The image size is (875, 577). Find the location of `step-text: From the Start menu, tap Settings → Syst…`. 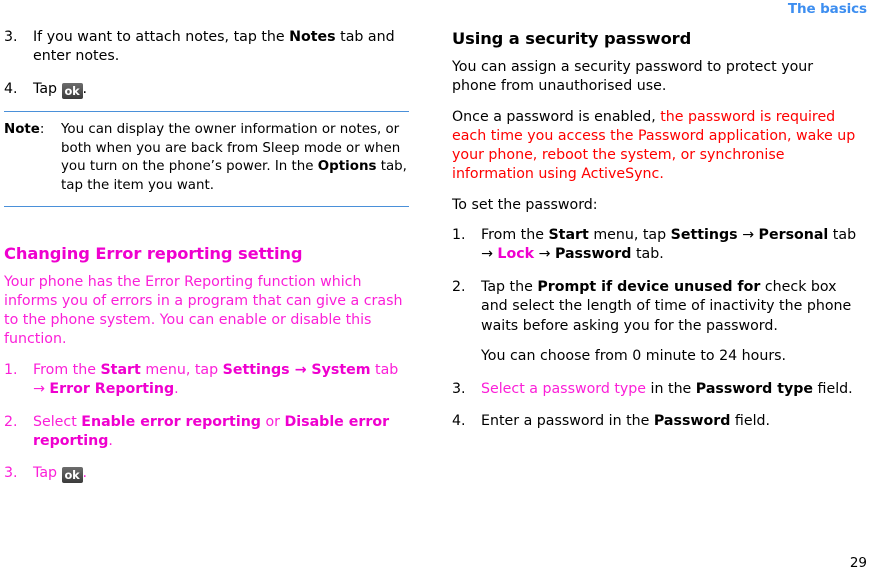

step-text: From the Start menu, tap Settings → Syst… is located at coordinates (215, 379).